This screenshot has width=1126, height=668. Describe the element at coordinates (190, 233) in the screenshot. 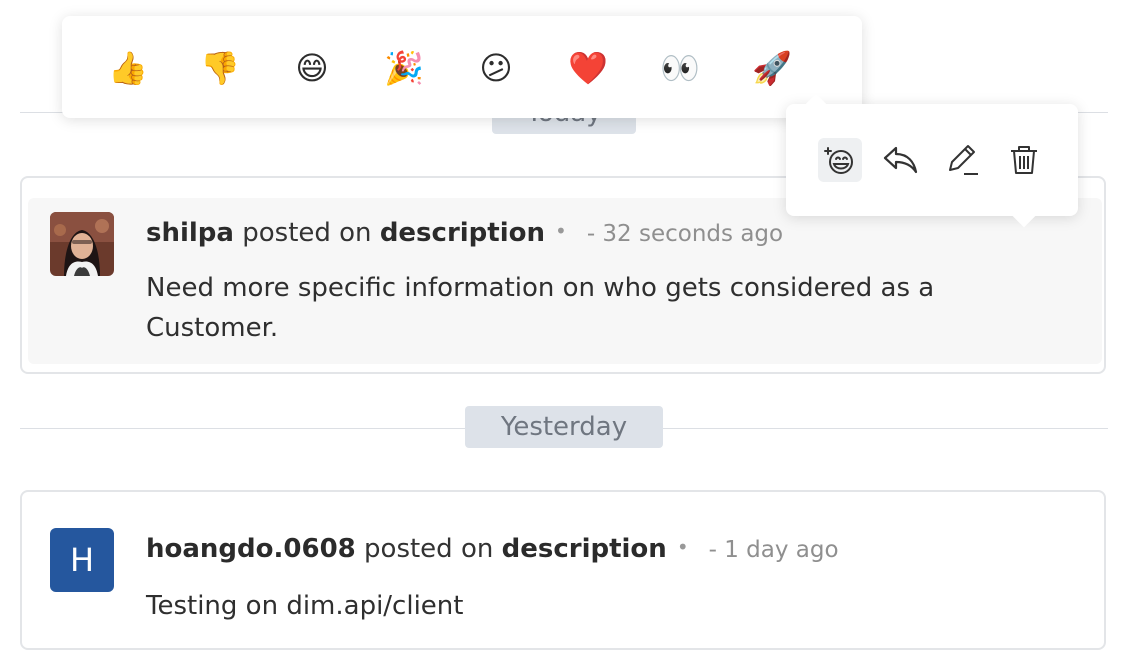

I see `author-name: shilpa` at that location.